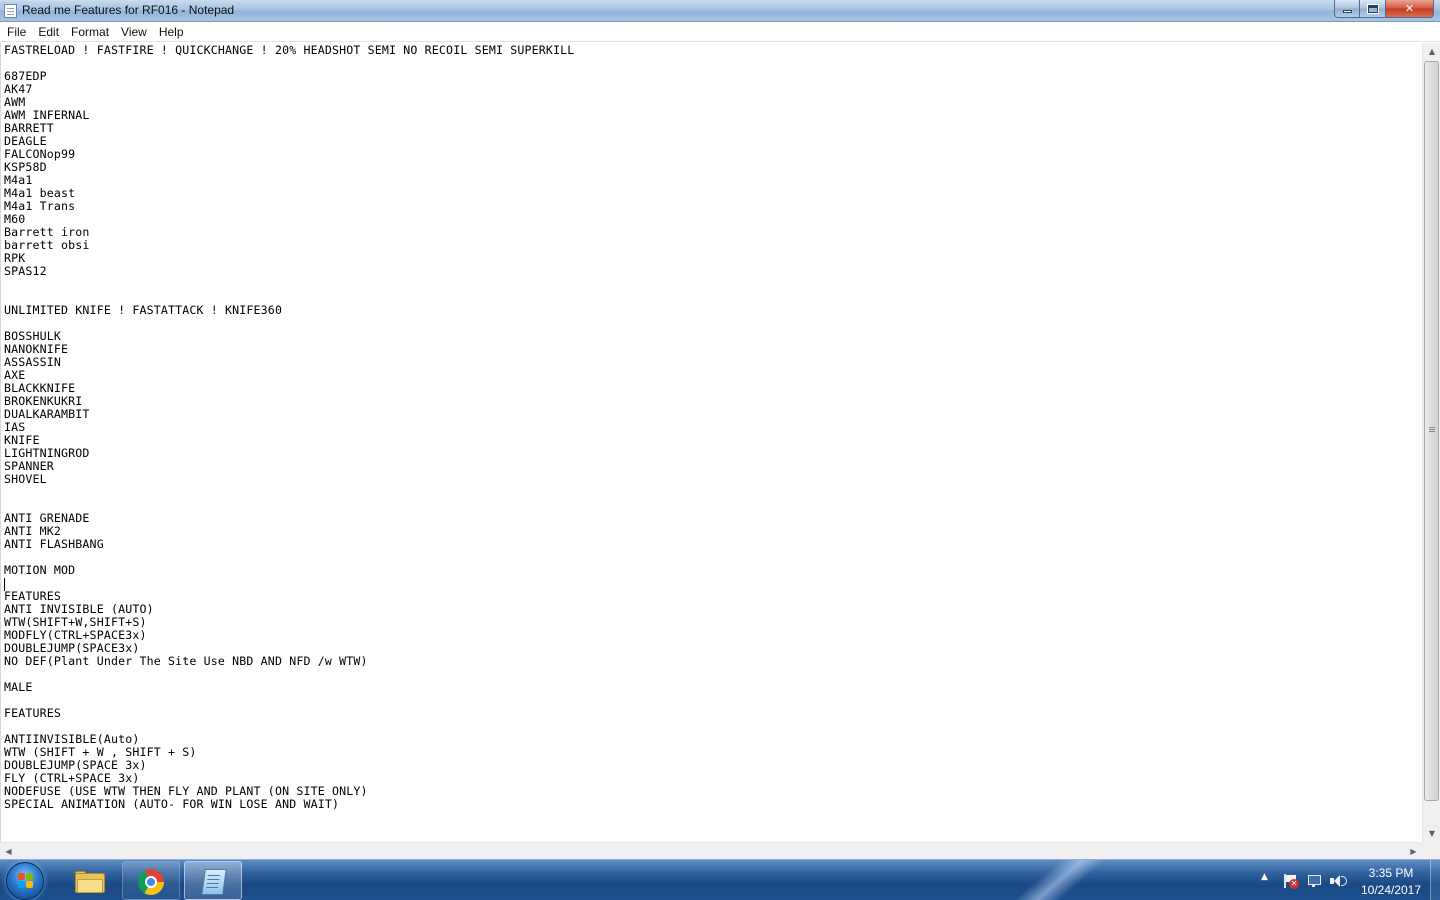 The image size is (1440, 900). What do you see at coordinates (289, 479) in the screenshot?
I see `text-line: SHOVEL` at bounding box center [289, 479].